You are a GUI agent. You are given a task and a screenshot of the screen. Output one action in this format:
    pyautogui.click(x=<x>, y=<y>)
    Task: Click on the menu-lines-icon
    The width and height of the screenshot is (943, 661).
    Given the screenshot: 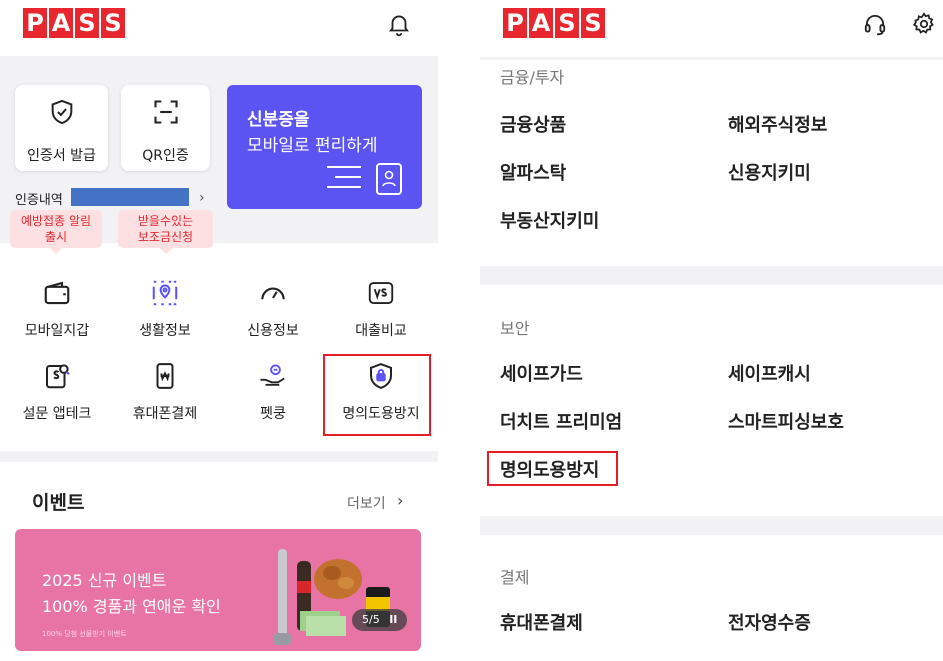 What is the action you would take?
    pyautogui.click(x=344, y=177)
    